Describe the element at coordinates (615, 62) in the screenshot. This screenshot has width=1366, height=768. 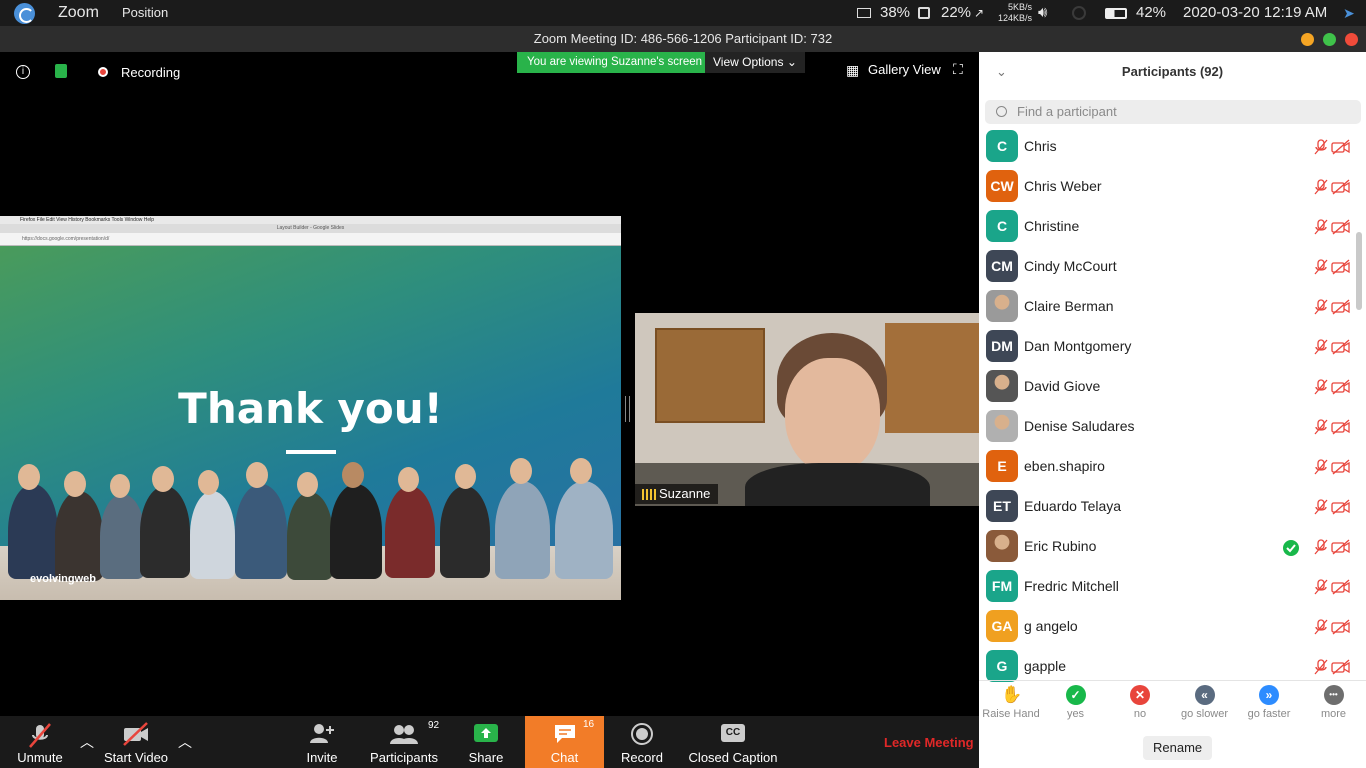
I see `viewing-screen-banner: You are viewing Suzanne's screen` at that location.